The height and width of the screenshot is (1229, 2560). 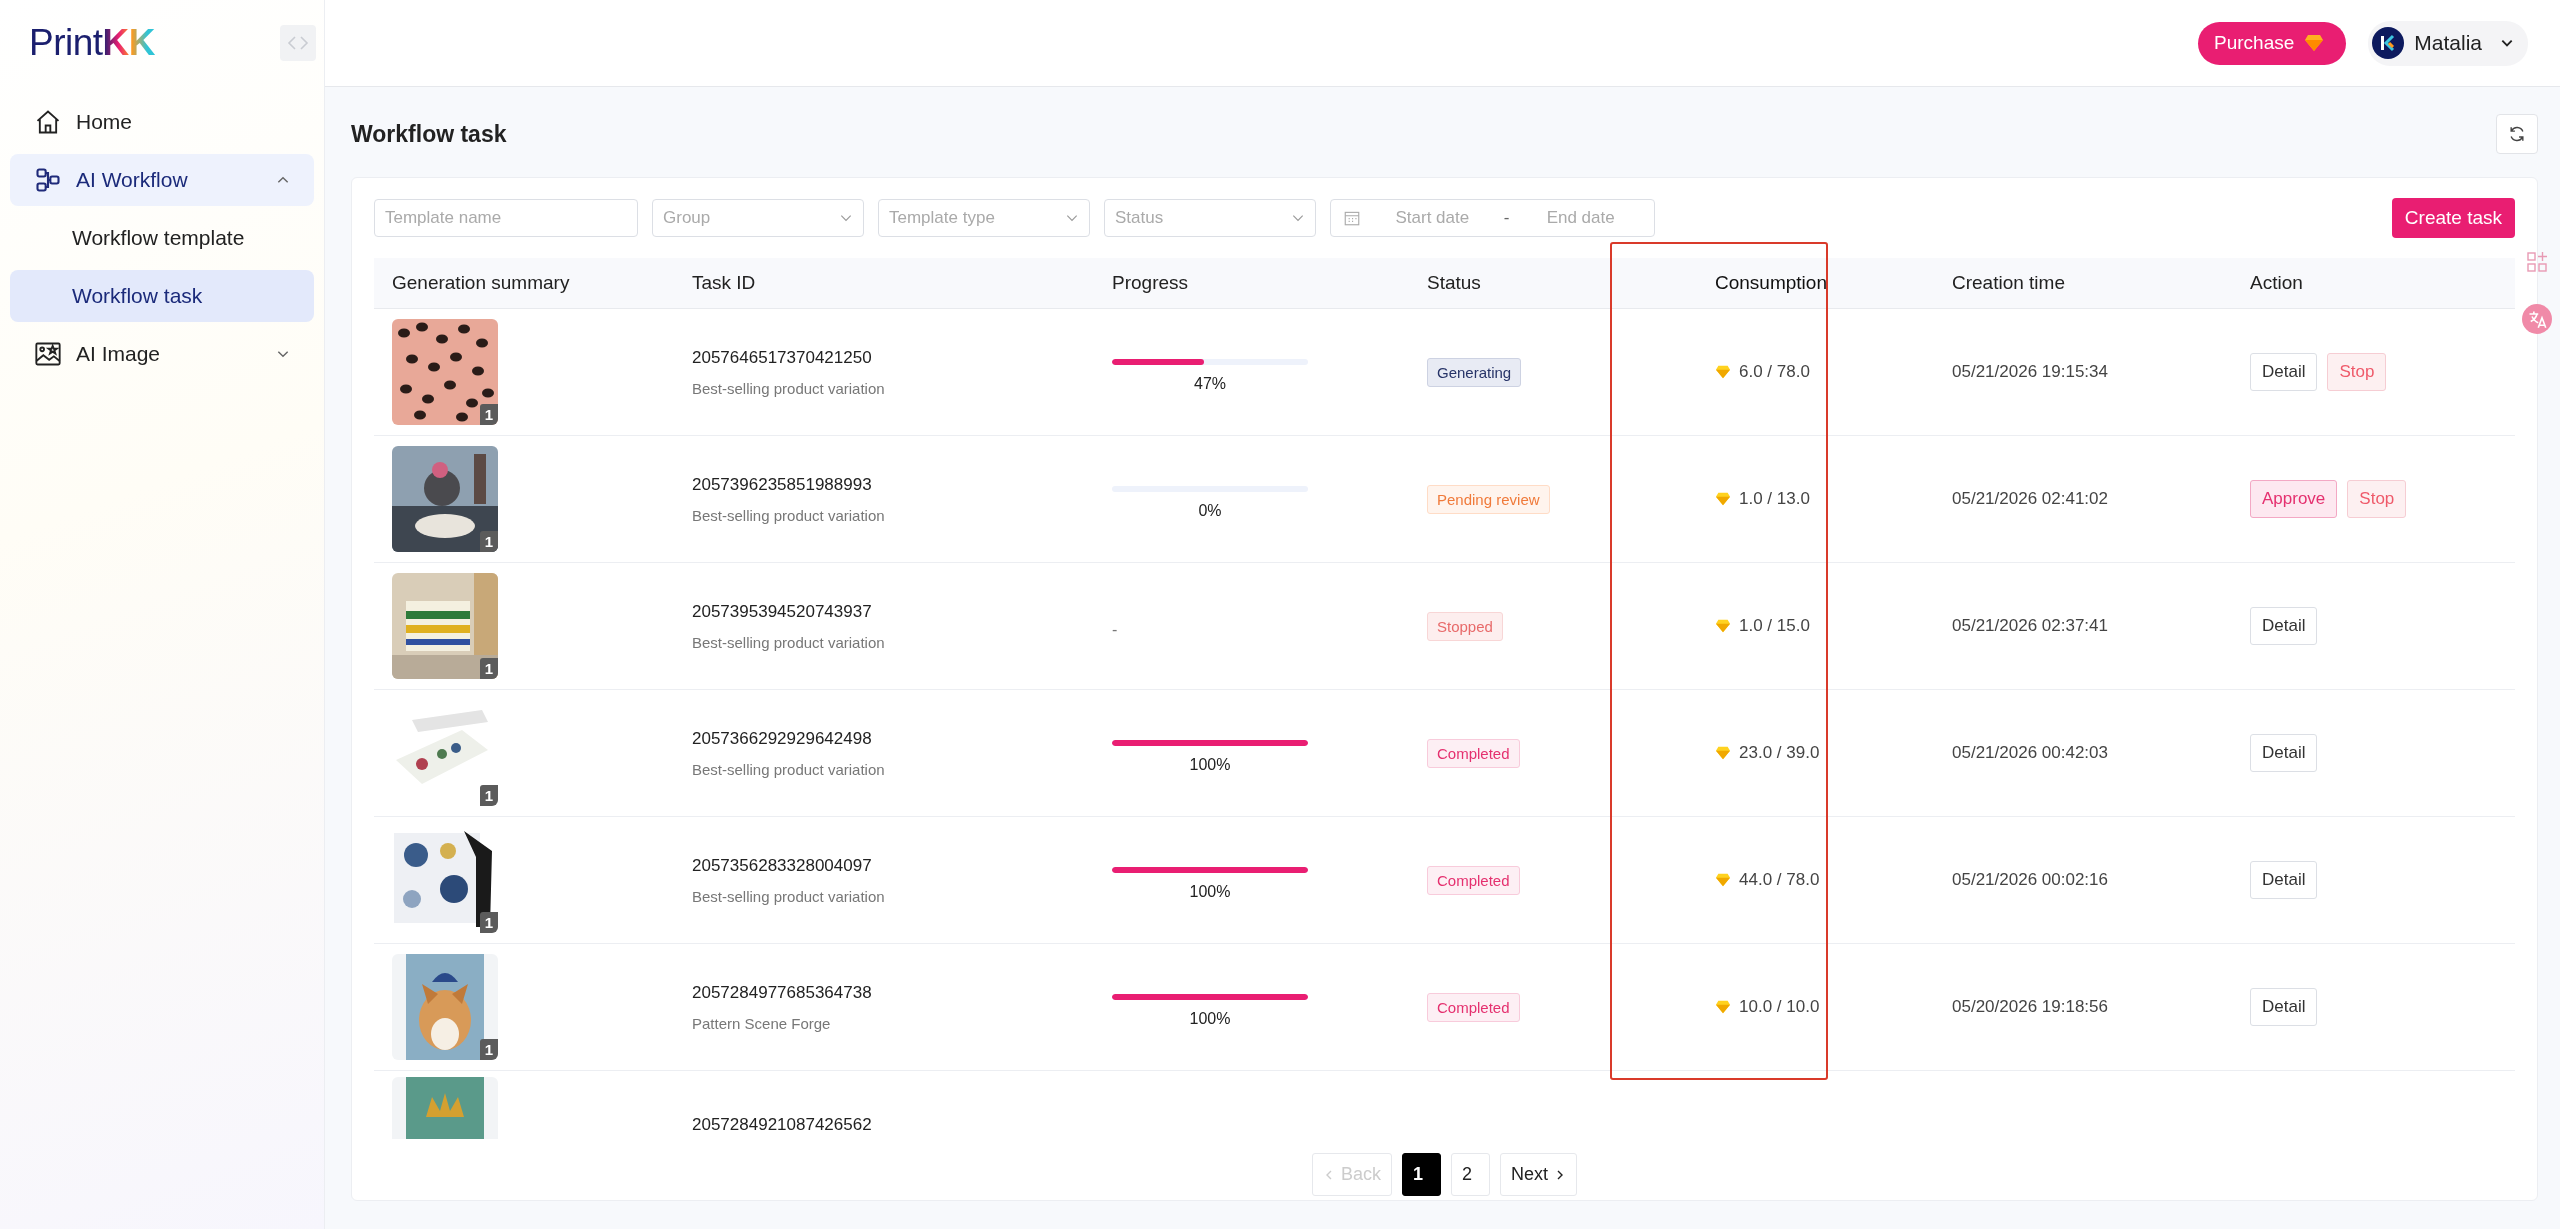 What do you see at coordinates (2030, 1007) in the screenshot?
I see `creation-time: 05/20/2026 19:18:56` at bounding box center [2030, 1007].